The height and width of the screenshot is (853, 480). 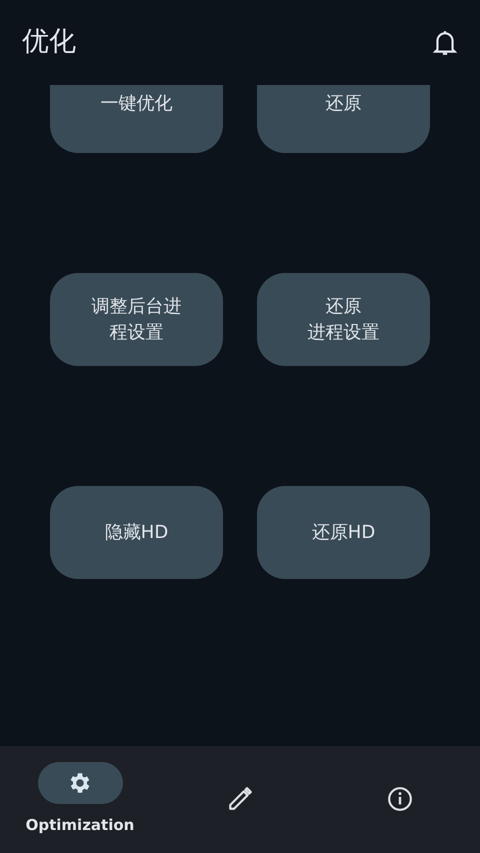 I want to click on notification-icon, so click(x=445, y=42).